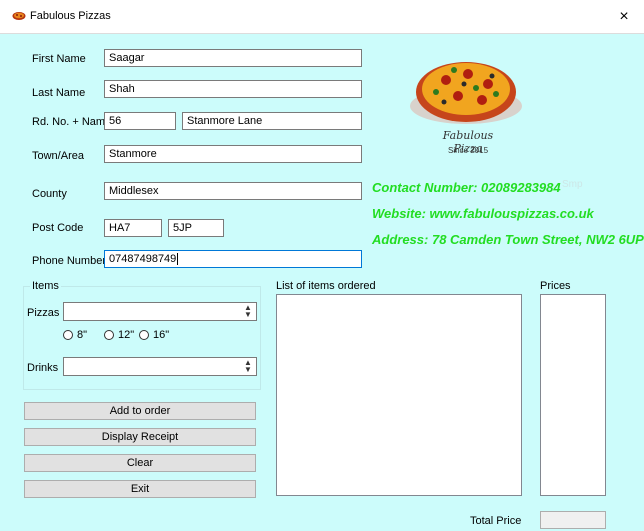 This screenshot has height=531, width=644. What do you see at coordinates (58, 228) in the screenshot?
I see `postcode-label: Post Code` at bounding box center [58, 228].